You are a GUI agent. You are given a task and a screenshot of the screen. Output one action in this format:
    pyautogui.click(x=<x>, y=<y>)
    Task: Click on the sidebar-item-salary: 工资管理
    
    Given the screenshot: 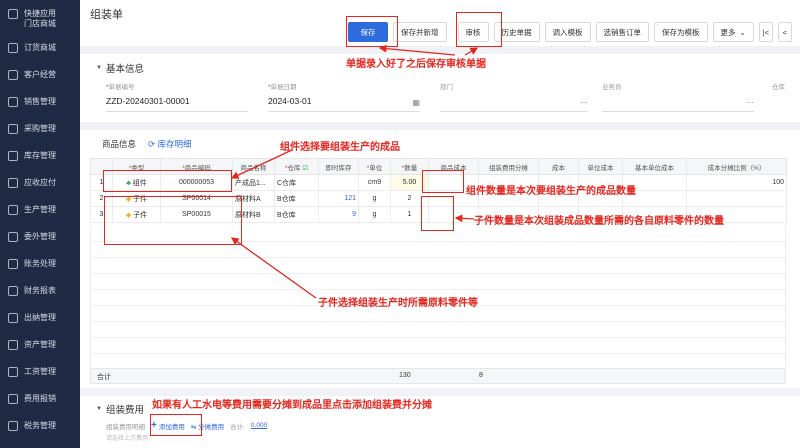 What is the action you would take?
    pyautogui.click(x=40, y=371)
    